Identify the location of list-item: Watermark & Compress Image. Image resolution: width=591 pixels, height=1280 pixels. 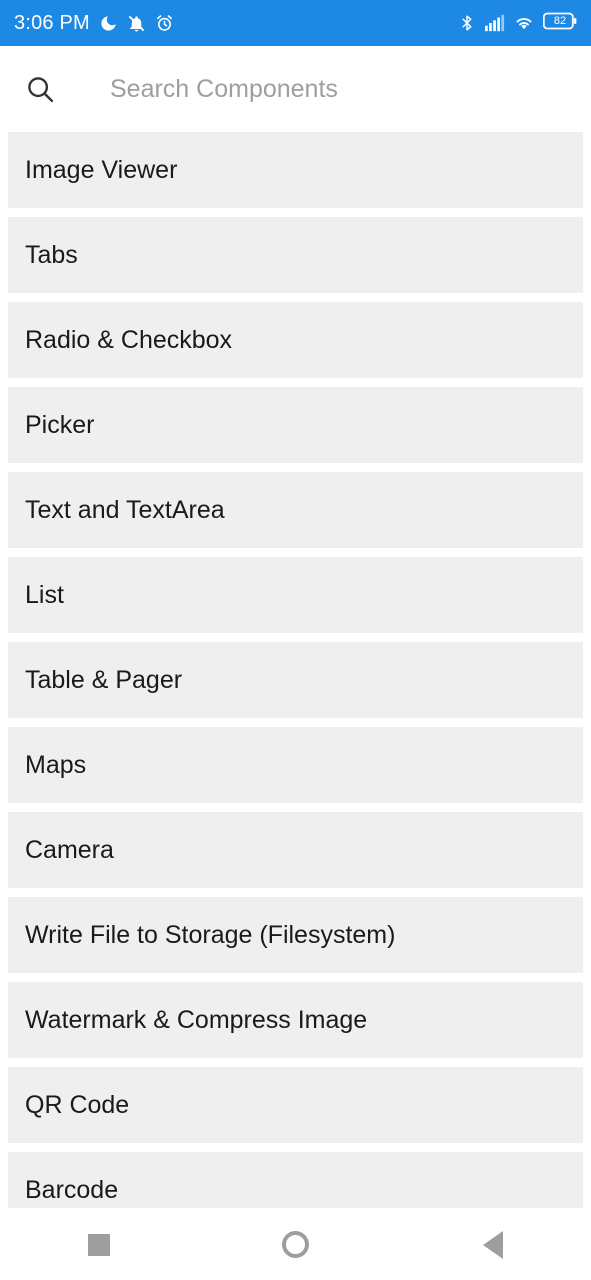
(295, 1020).